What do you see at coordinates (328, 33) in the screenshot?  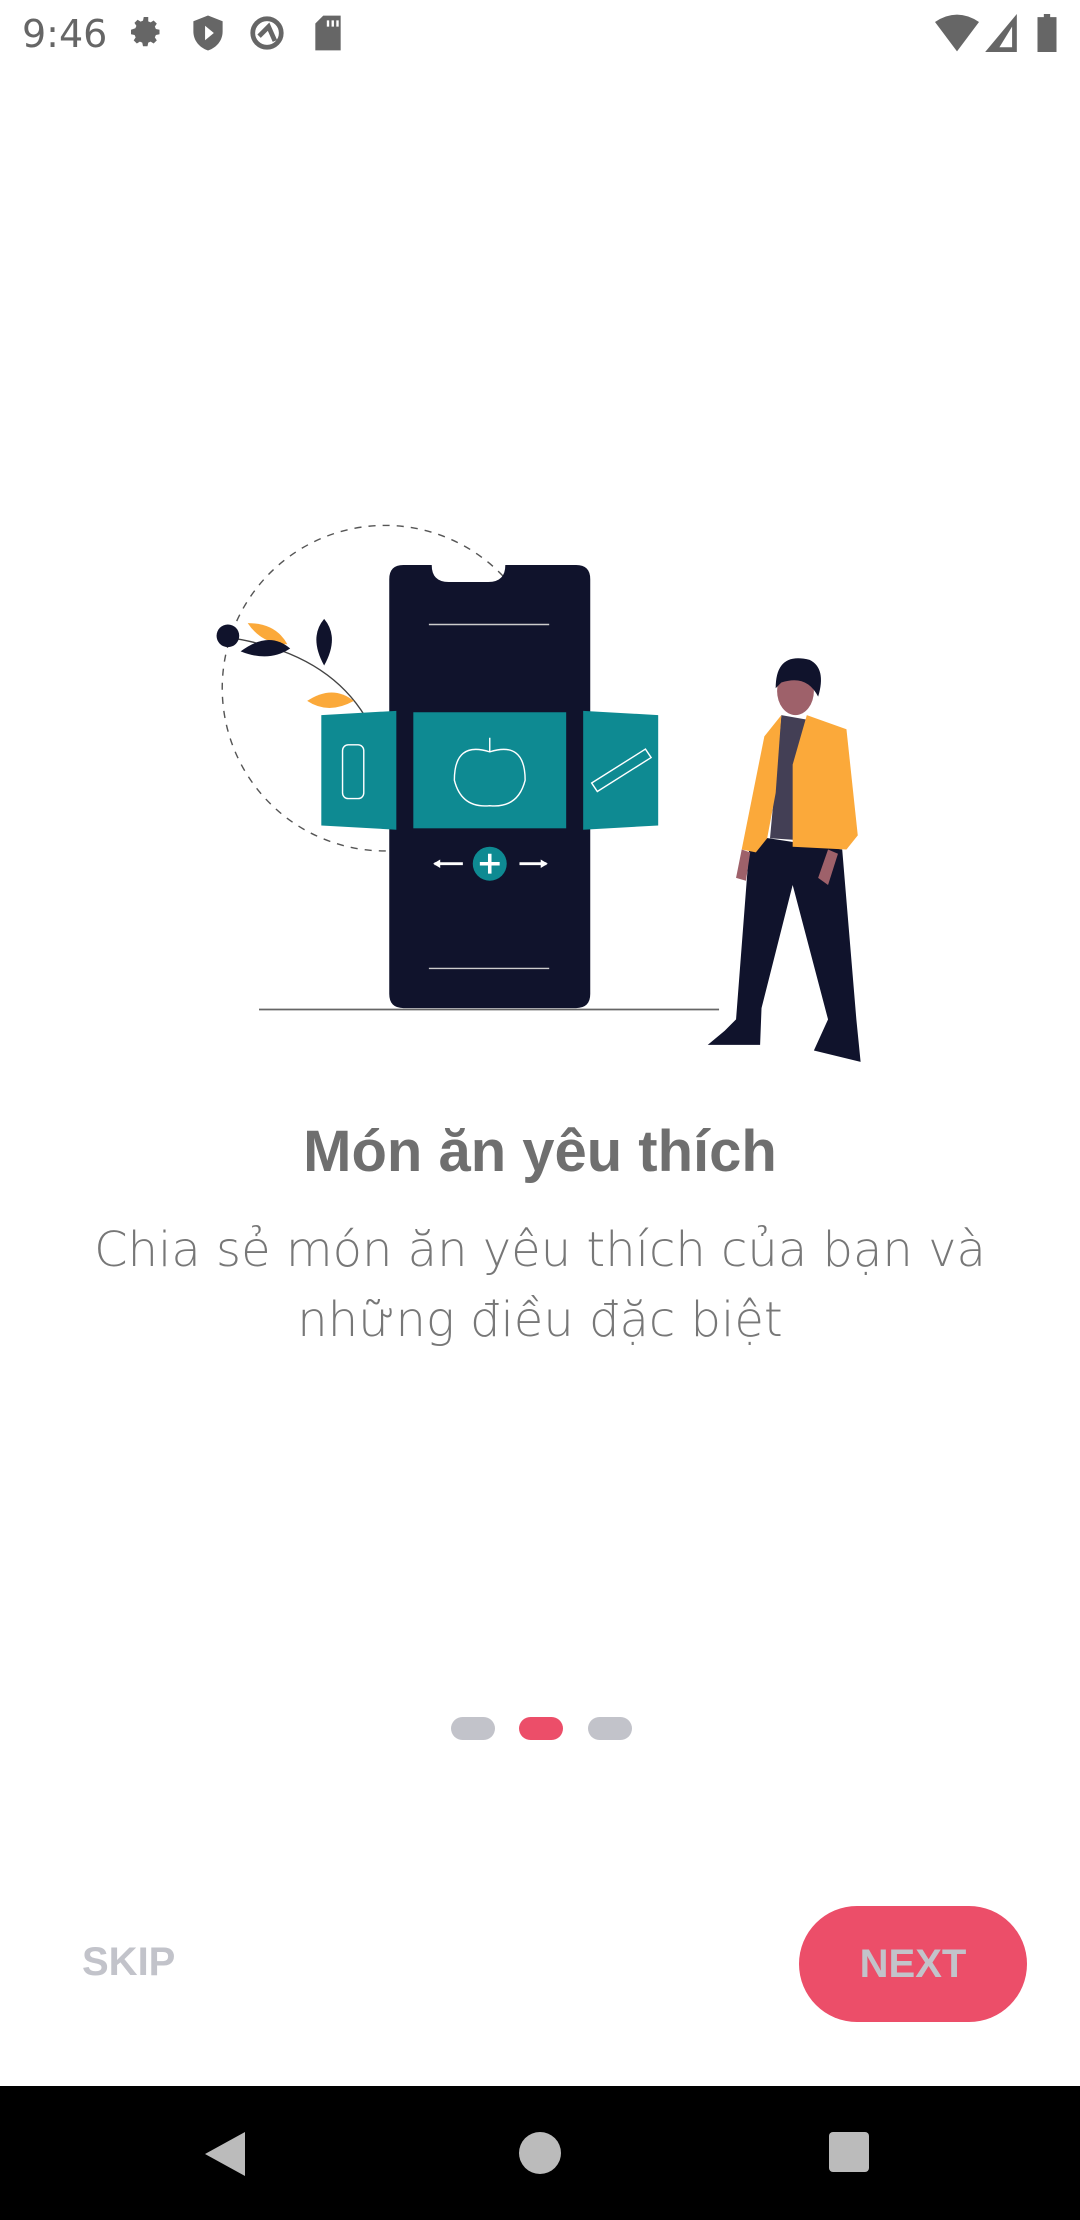 I see `sd-card-icon` at bounding box center [328, 33].